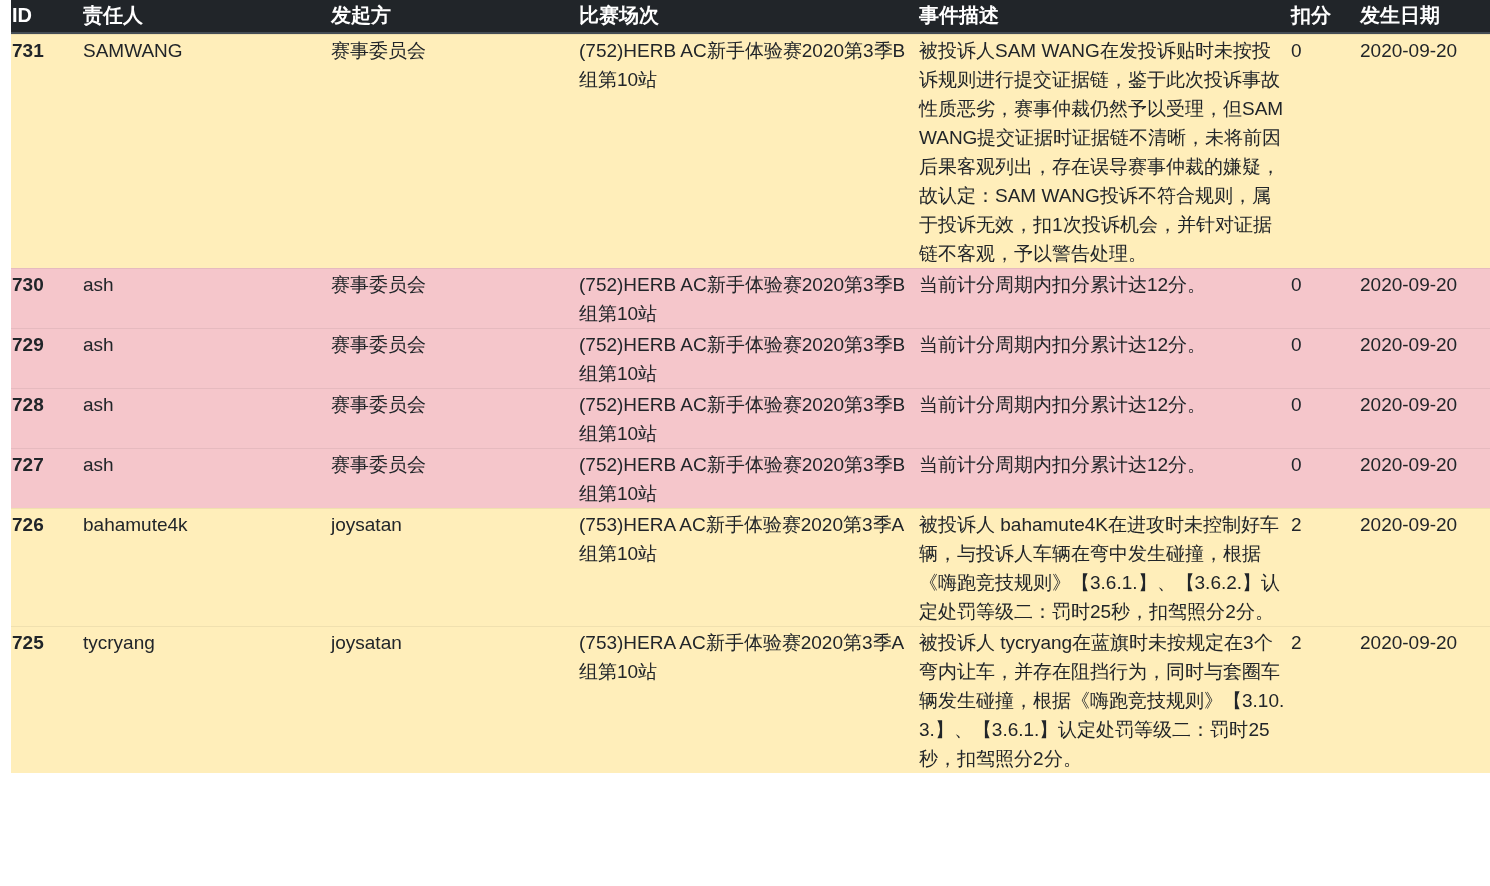 This screenshot has height=886, width=1490. What do you see at coordinates (1324, 17) in the screenshot?
I see `column-header: 扣分` at bounding box center [1324, 17].